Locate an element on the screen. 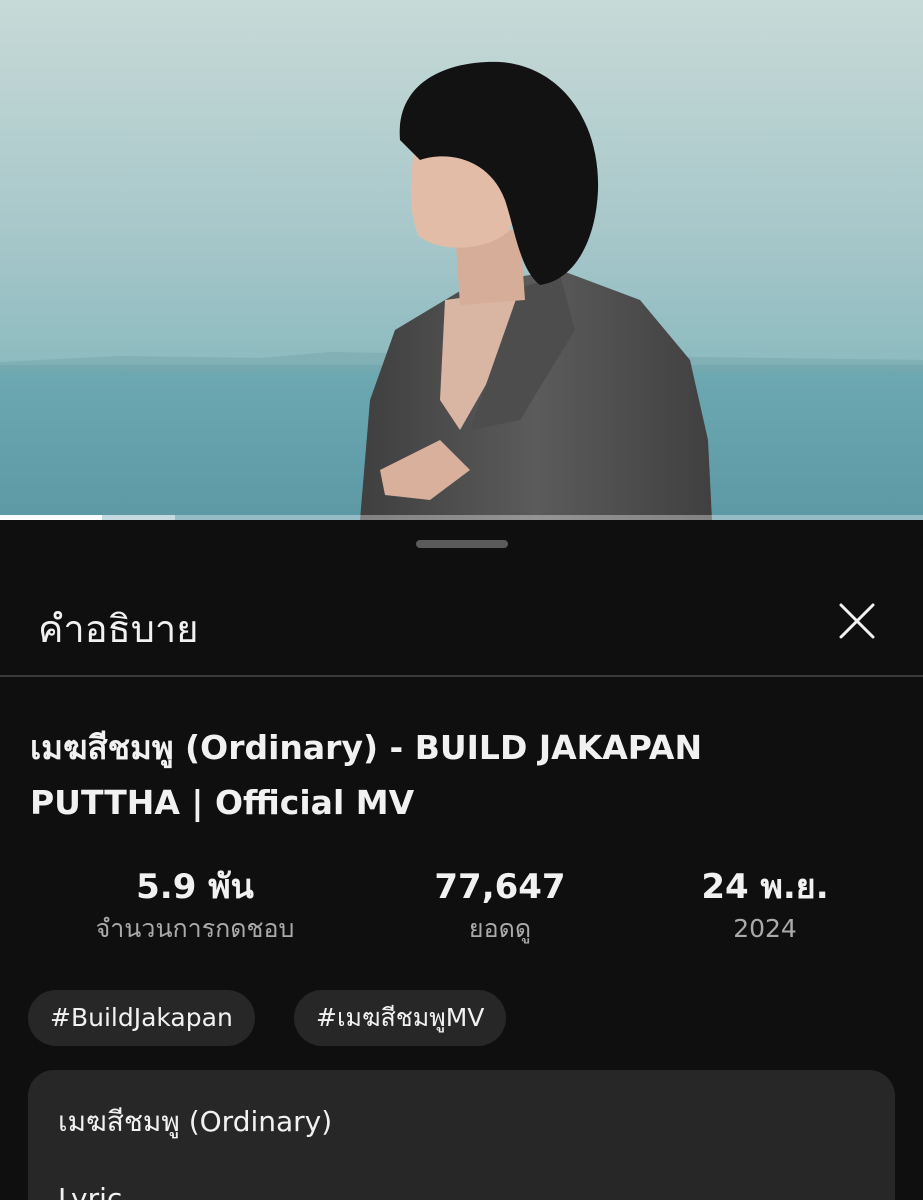 The image size is (923, 1200). description-text: เมฆสีชมพู (Ordinary) is located at coordinates (195, 1121).